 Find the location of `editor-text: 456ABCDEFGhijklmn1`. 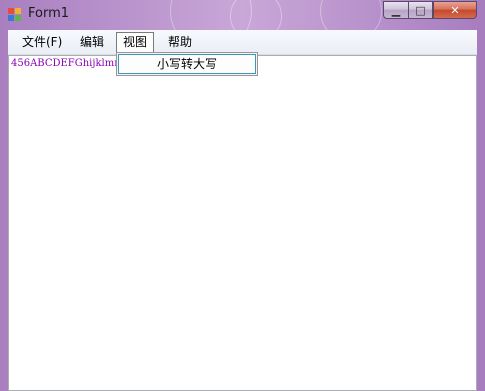

editor-text: 456ABCDEFGhijklmn1 is located at coordinates (69, 63).